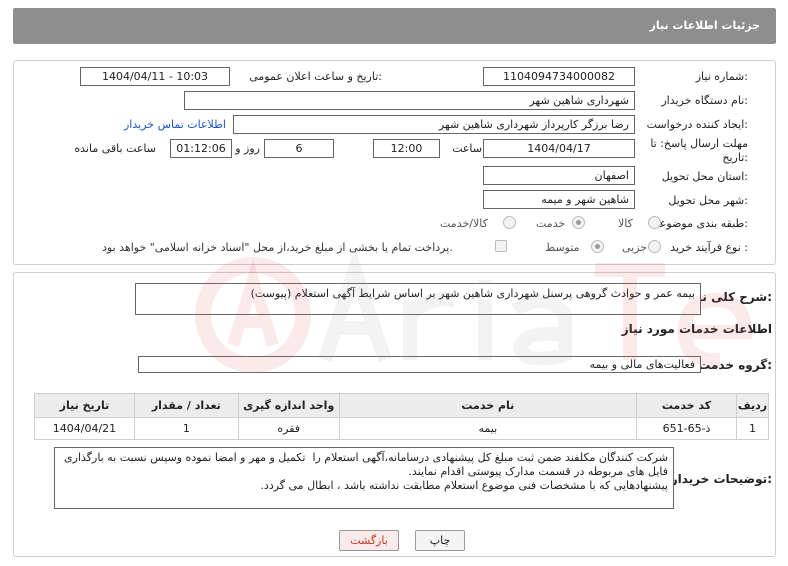 The width and height of the screenshot is (788, 566). What do you see at coordinates (409, 100) in the screenshot?
I see `buyer-org-field: شهرداری شاهین شهر` at bounding box center [409, 100].